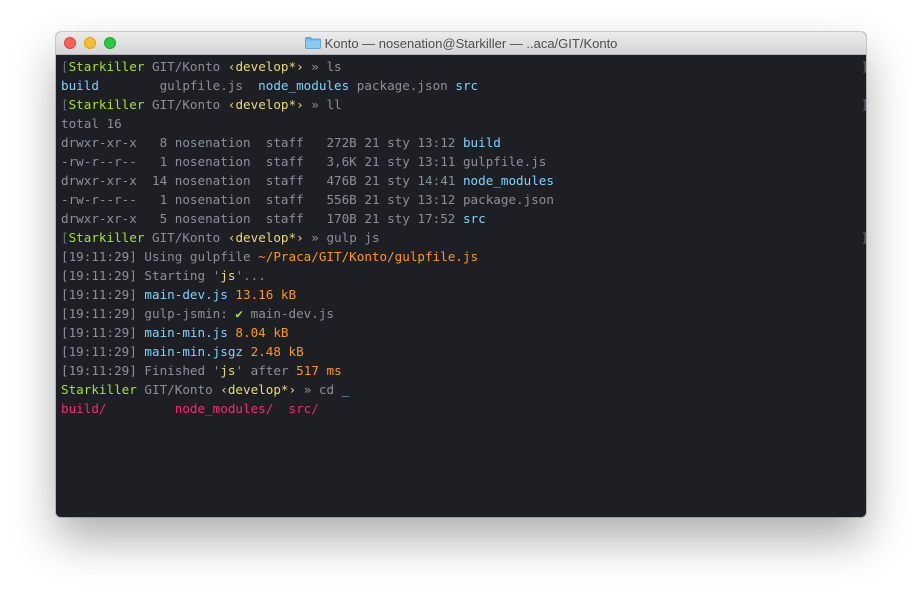 This screenshot has height=597, width=922. I want to click on ll-date: 21 sty 14:41, so click(410, 180).